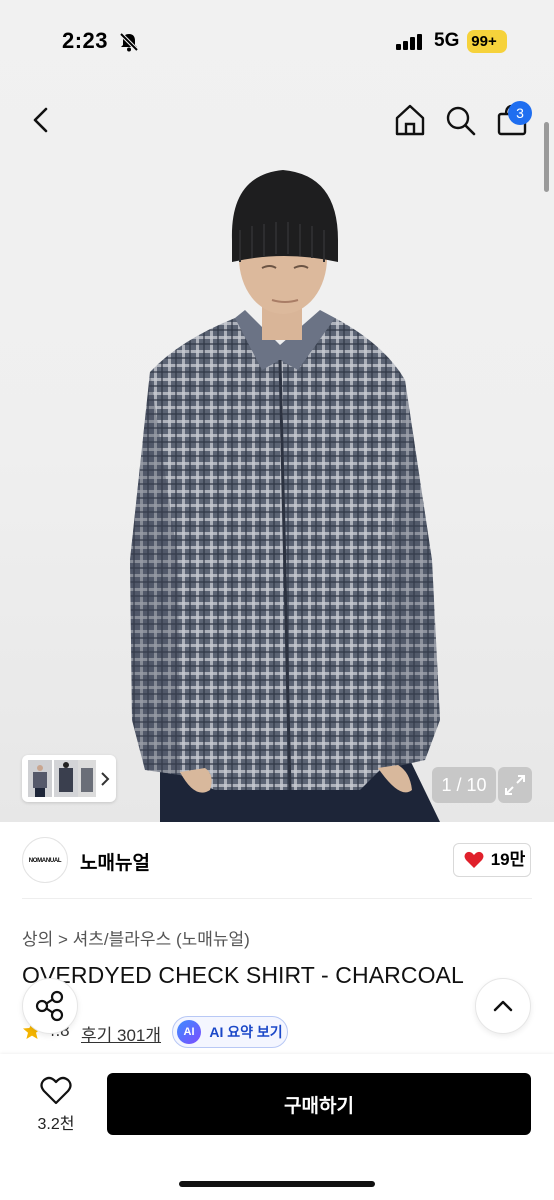 The width and height of the screenshot is (554, 1200). I want to click on brand-like-button: 19만, so click(492, 860).